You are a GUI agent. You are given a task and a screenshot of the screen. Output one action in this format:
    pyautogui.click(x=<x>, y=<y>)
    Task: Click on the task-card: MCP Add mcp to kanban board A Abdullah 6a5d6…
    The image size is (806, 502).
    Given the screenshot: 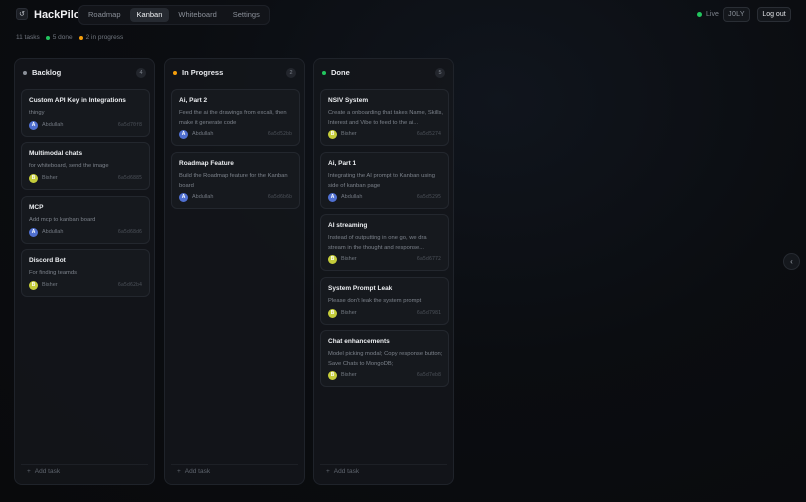 What is the action you would take?
    pyautogui.click(x=85, y=220)
    